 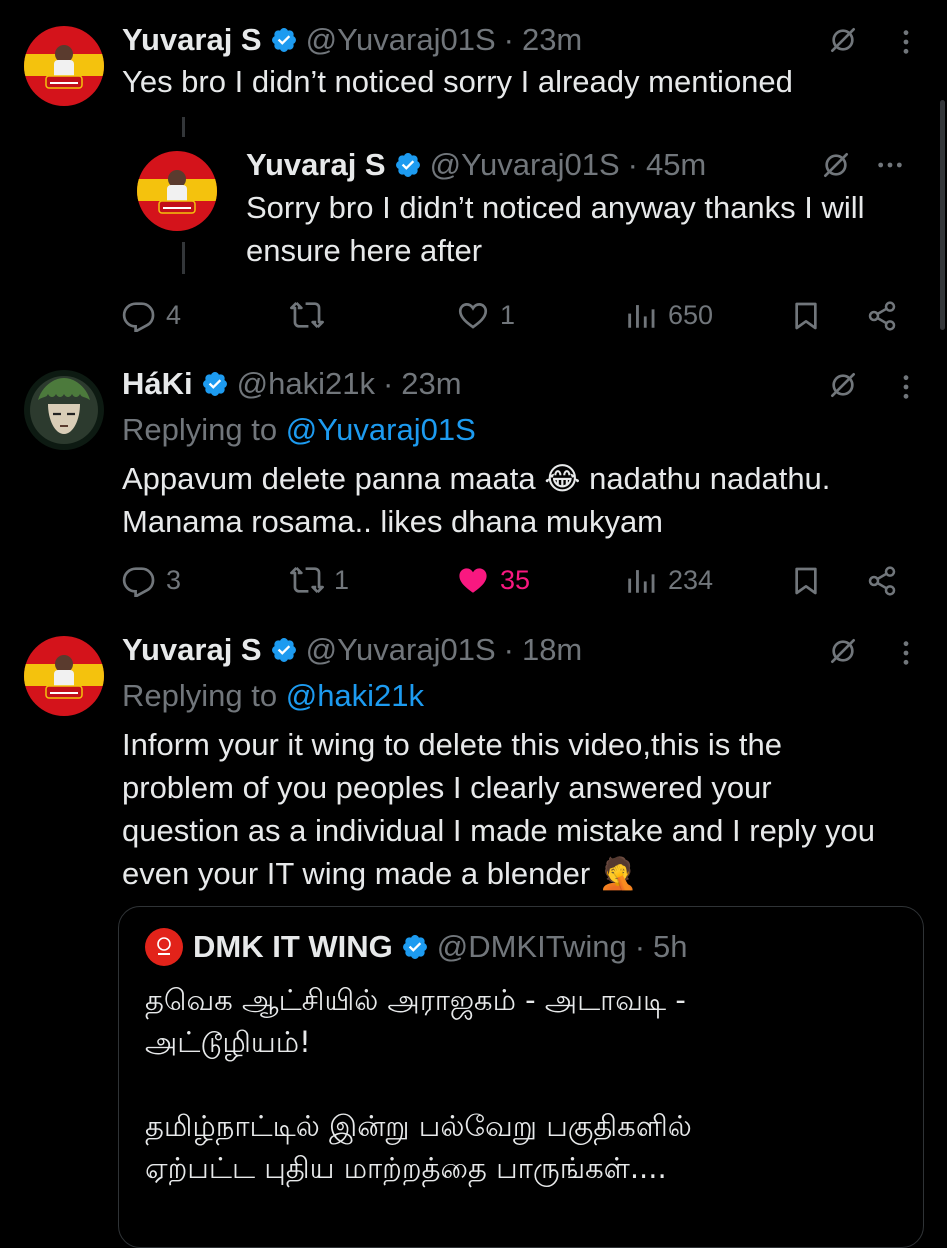 I want to click on like-button: 35, so click(x=493, y=580).